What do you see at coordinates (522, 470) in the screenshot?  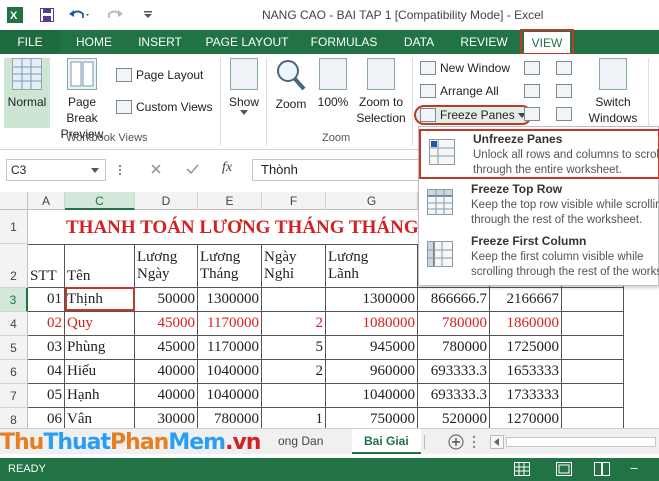 I see `normal-view-status-icon` at bounding box center [522, 470].